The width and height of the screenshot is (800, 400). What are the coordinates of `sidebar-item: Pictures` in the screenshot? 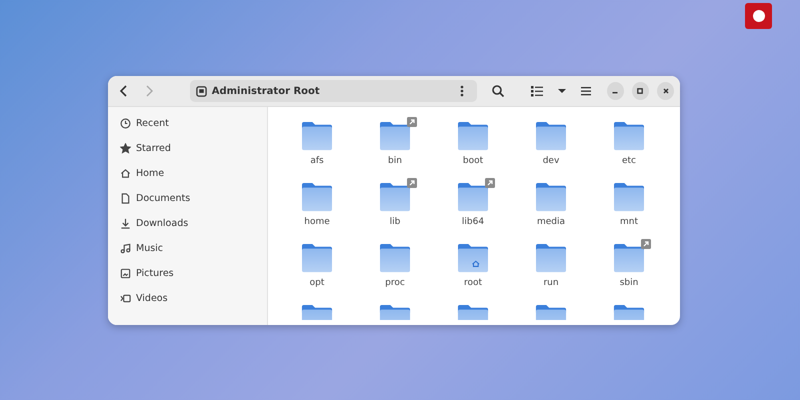 It's located at (155, 273).